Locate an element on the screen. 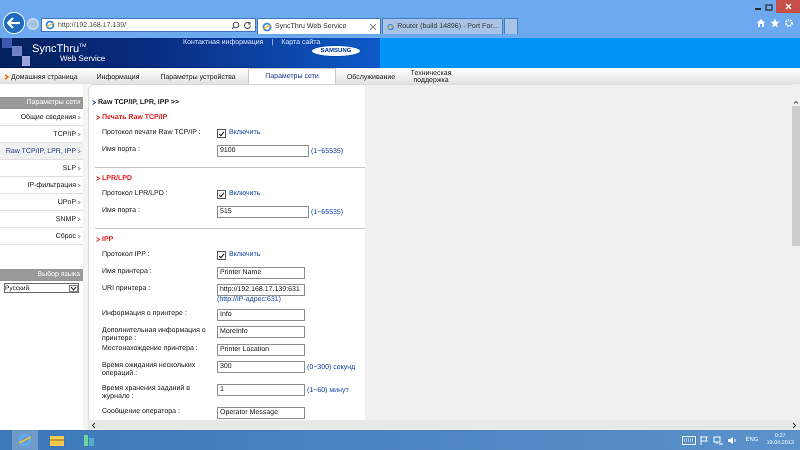 The height and width of the screenshot is (450, 800). back-button is located at coordinates (14, 23).